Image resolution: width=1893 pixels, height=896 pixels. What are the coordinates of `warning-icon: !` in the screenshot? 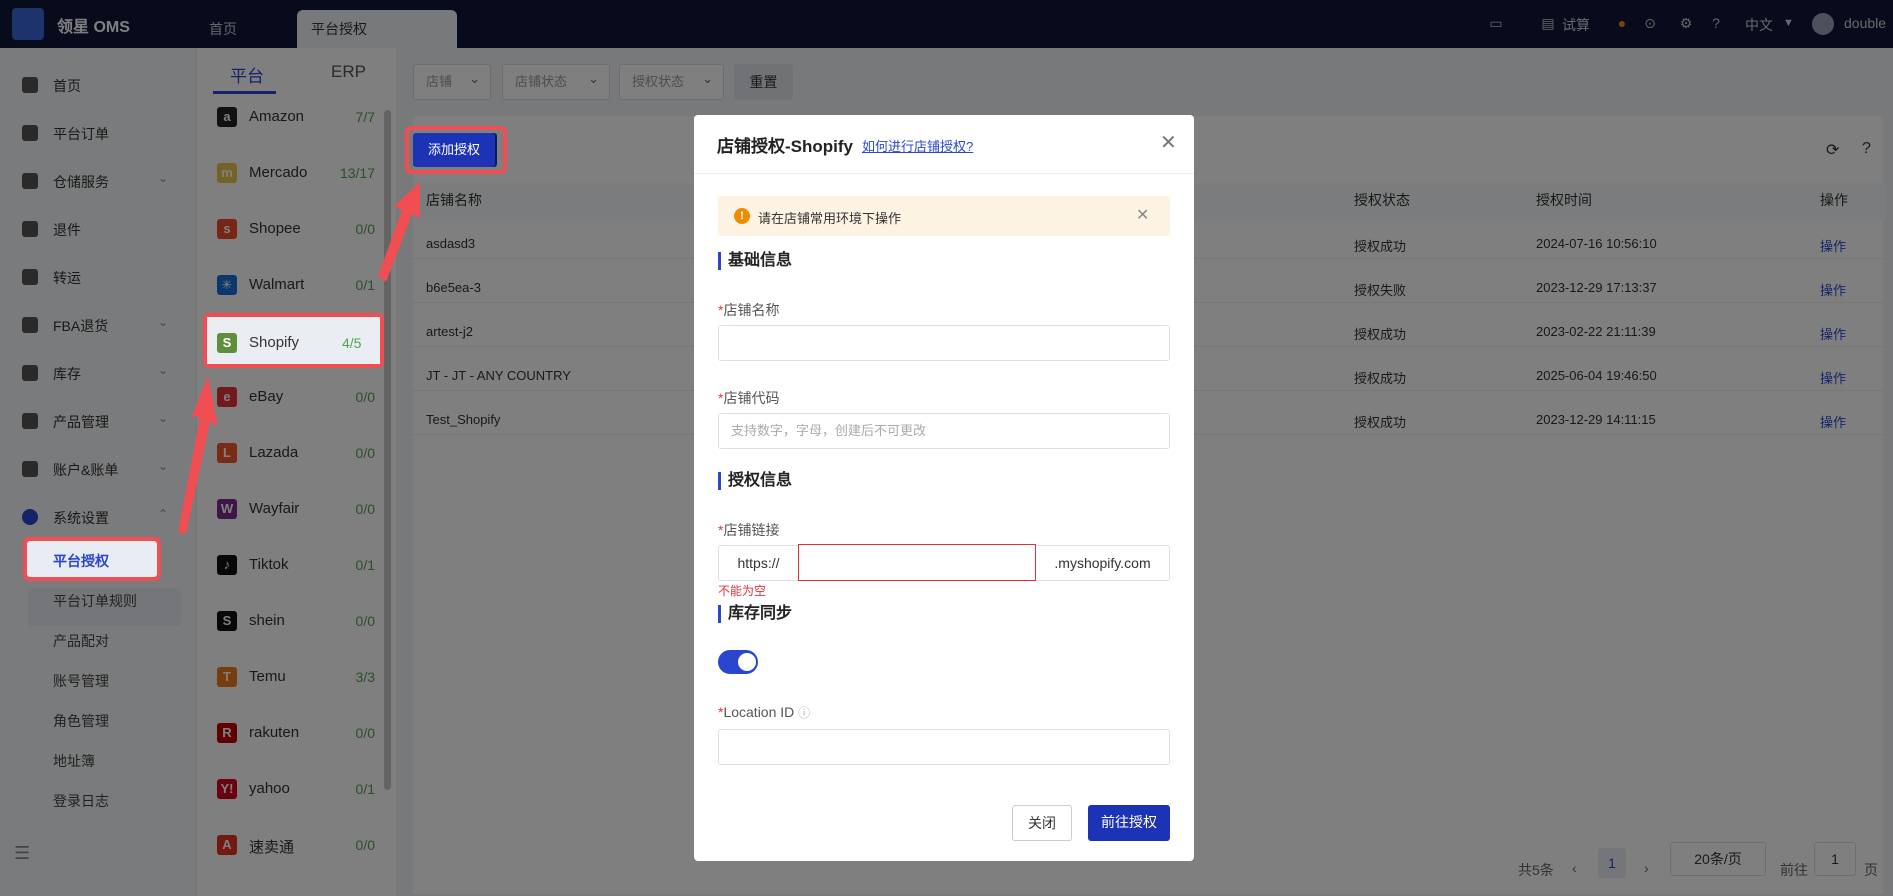 It's located at (742, 216).